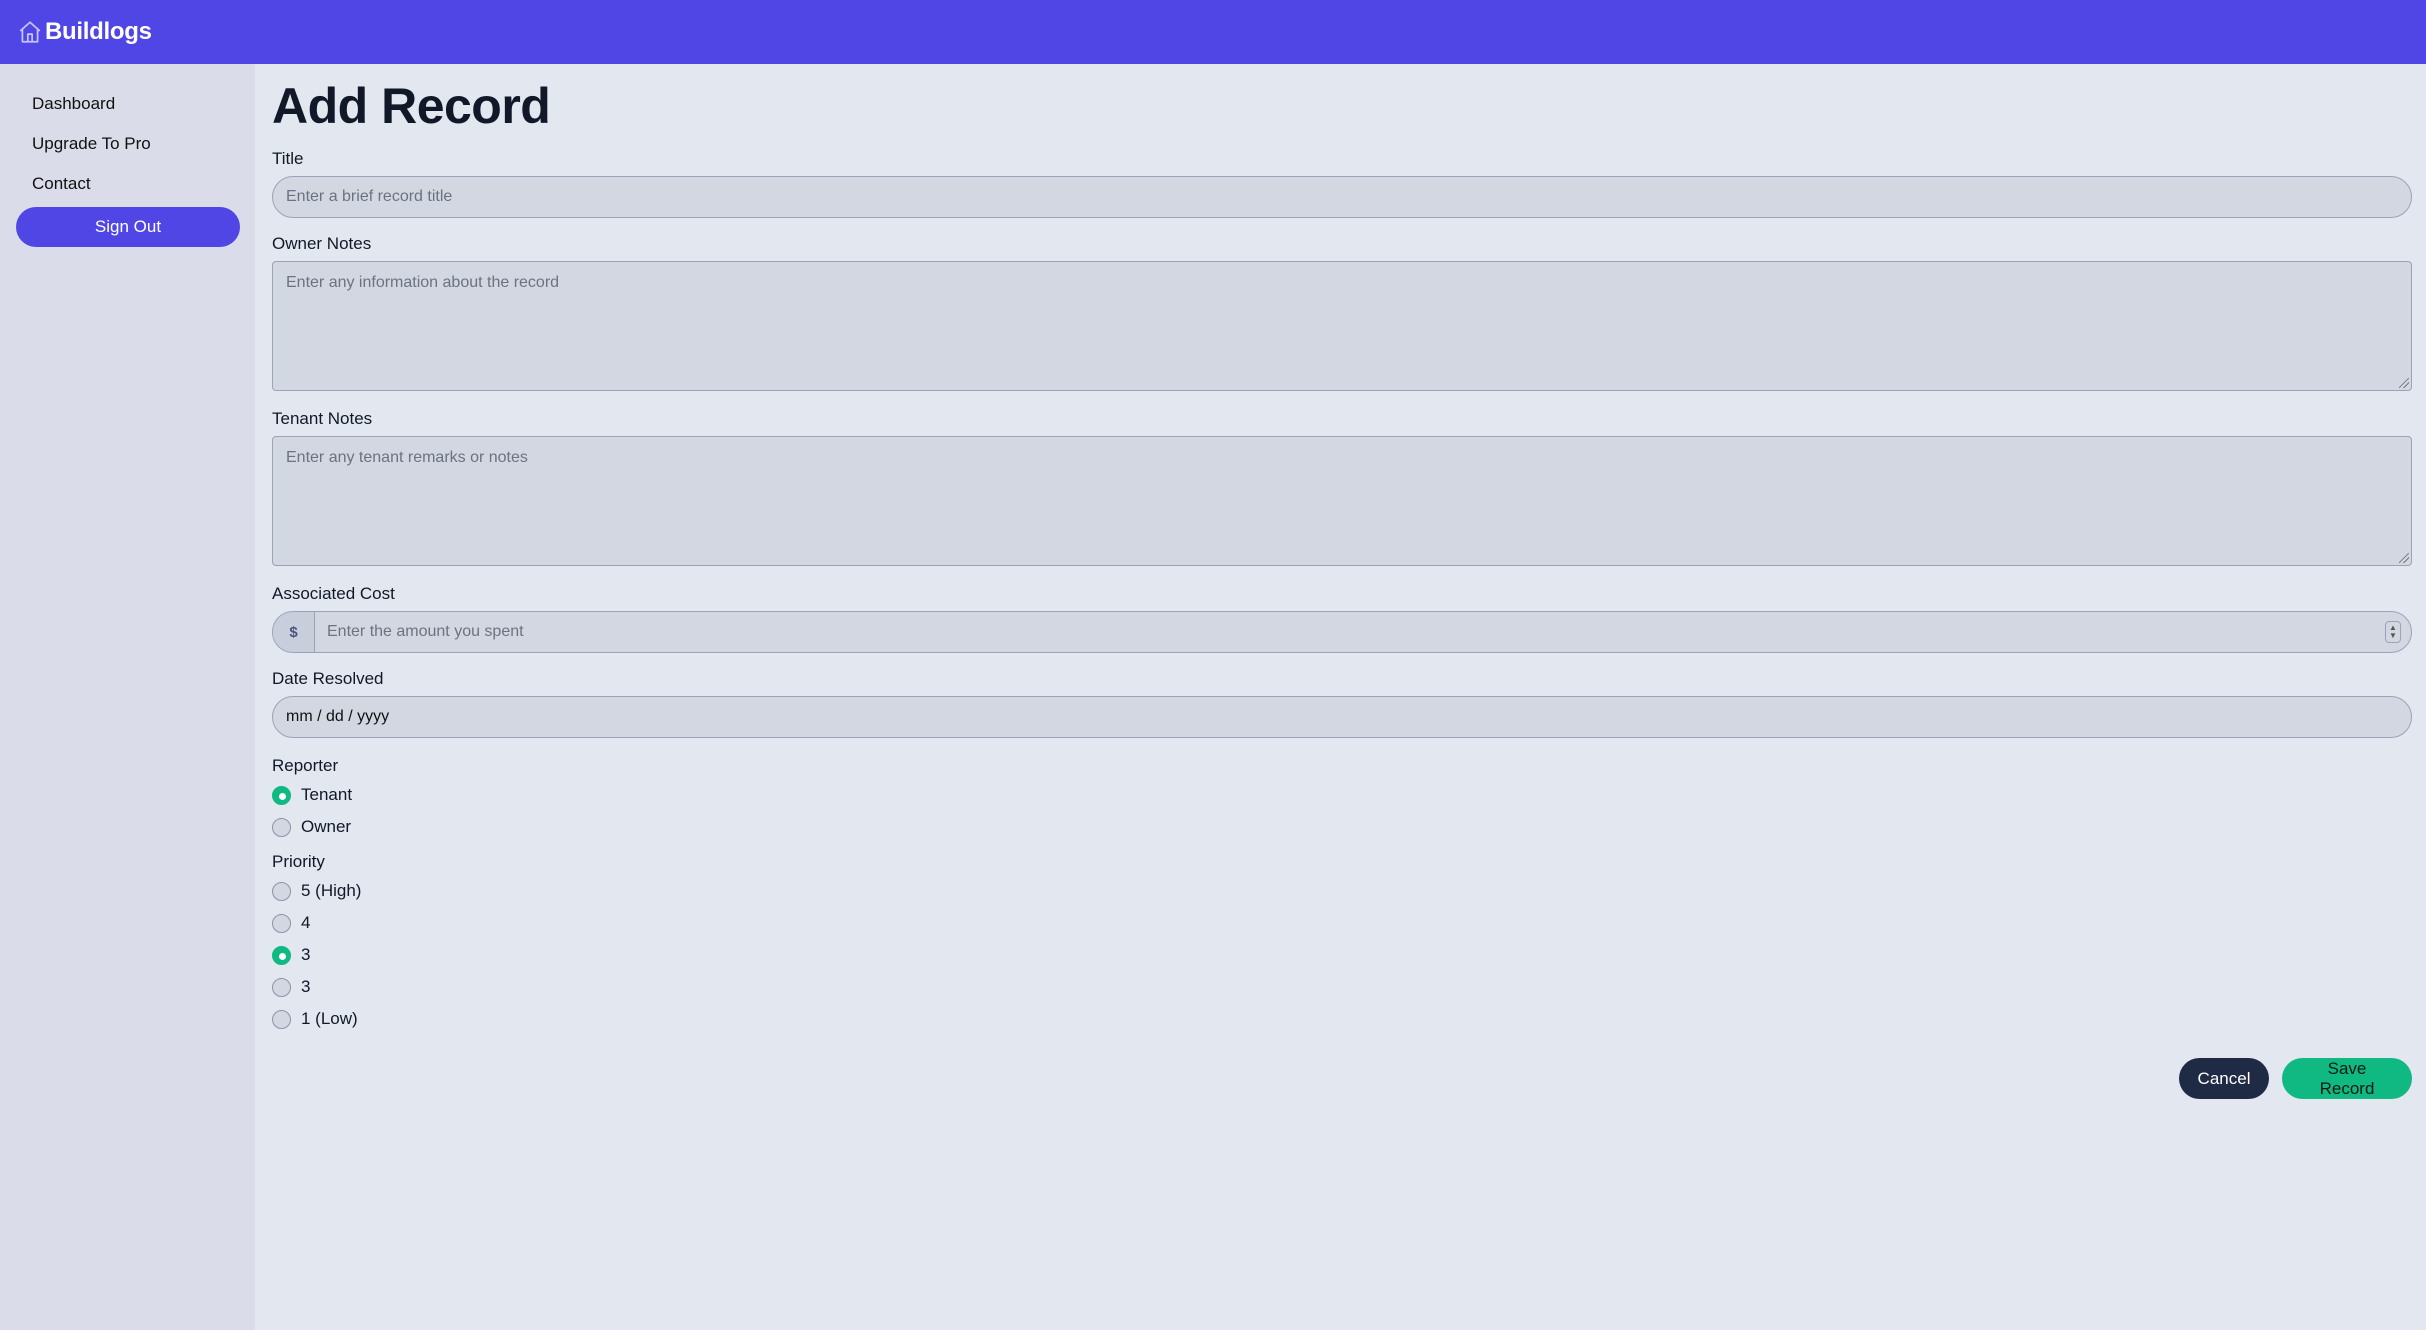 The image size is (2426, 1330). Describe the element at coordinates (333, 593) in the screenshot. I see `cost-label: Associated Cost` at that location.